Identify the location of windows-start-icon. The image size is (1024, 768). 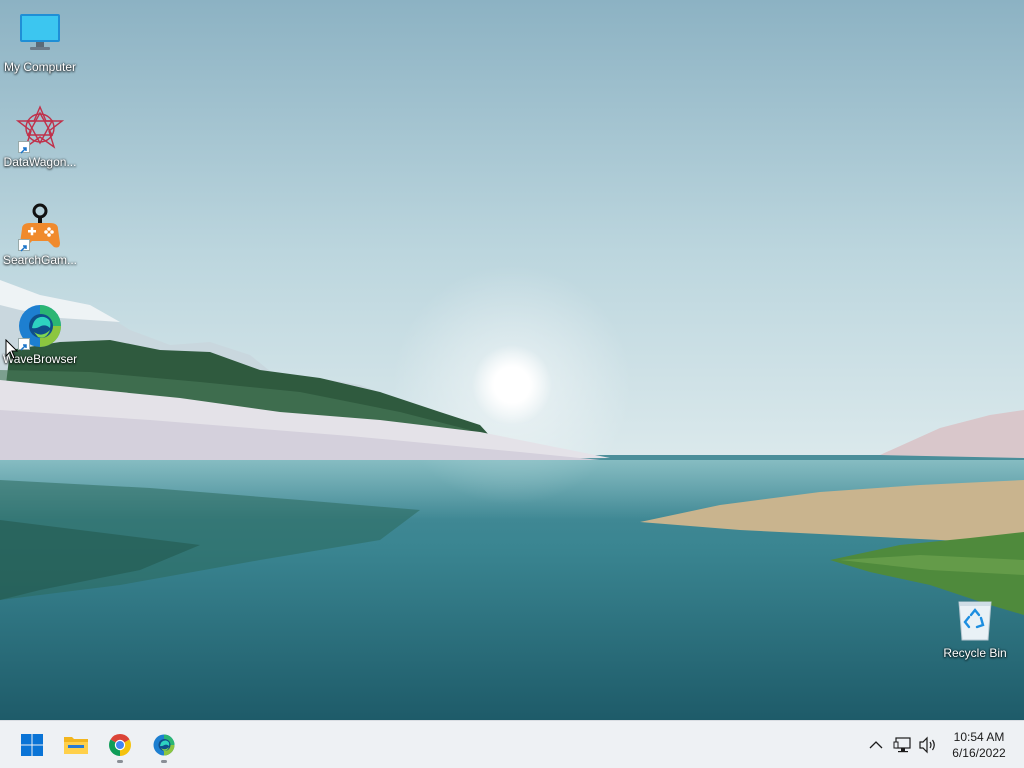
(32, 745).